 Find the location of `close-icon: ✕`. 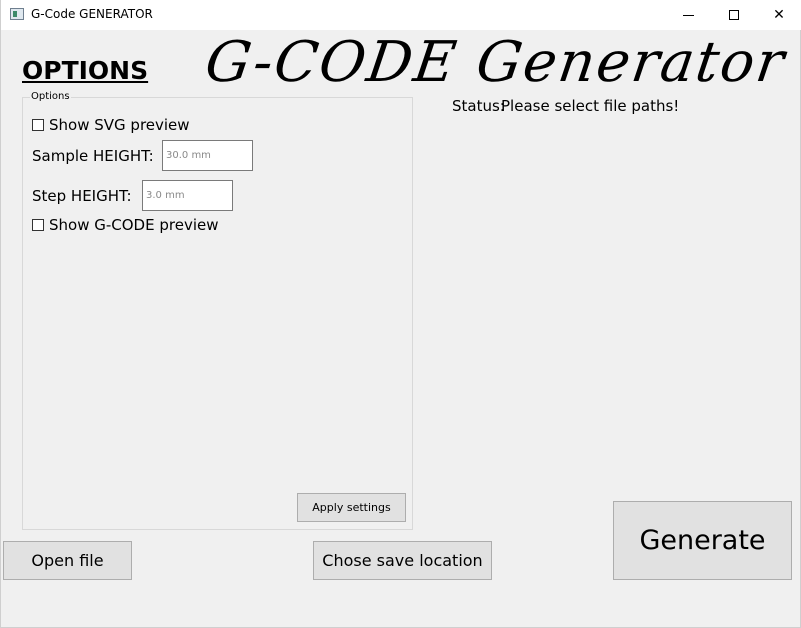

close-icon: ✕ is located at coordinates (779, 15).